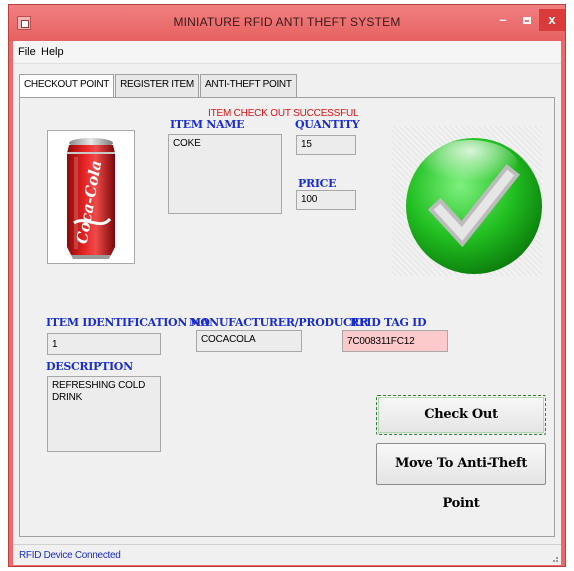  What do you see at coordinates (388, 322) in the screenshot?
I see `rfid-tag-label: RFID TAG ID` at bounding box center [388, 322].